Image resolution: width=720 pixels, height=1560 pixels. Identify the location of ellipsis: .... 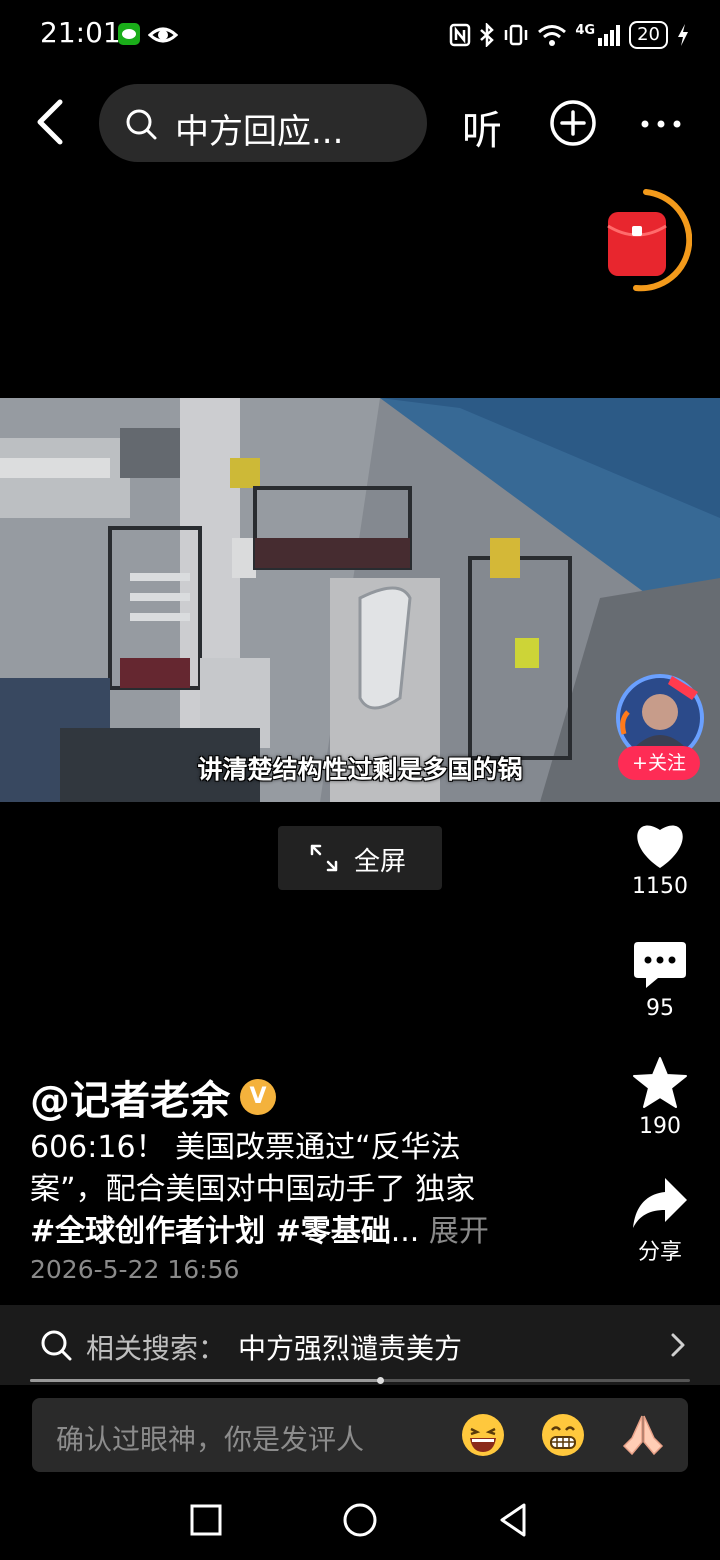
(405, 1231).